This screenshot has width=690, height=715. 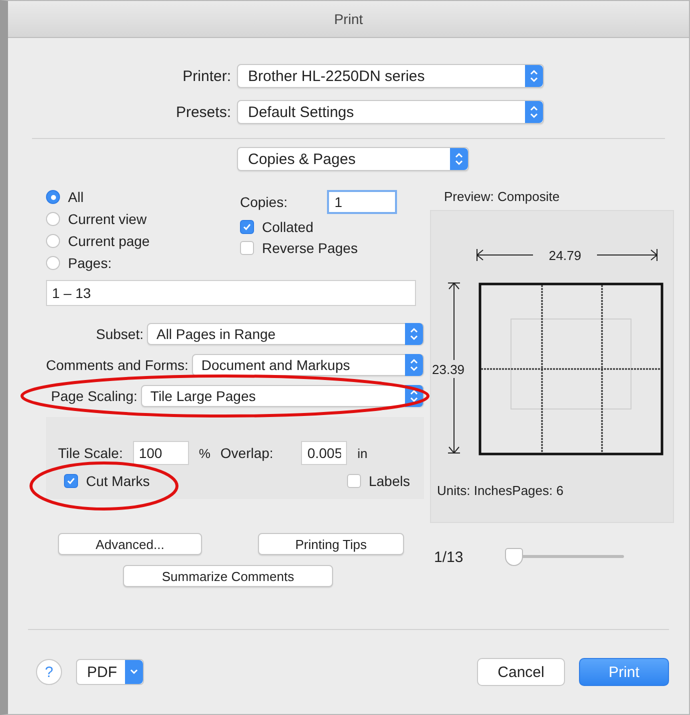 I want to click on field-label: Overlap:, so click(x=247, y=453).